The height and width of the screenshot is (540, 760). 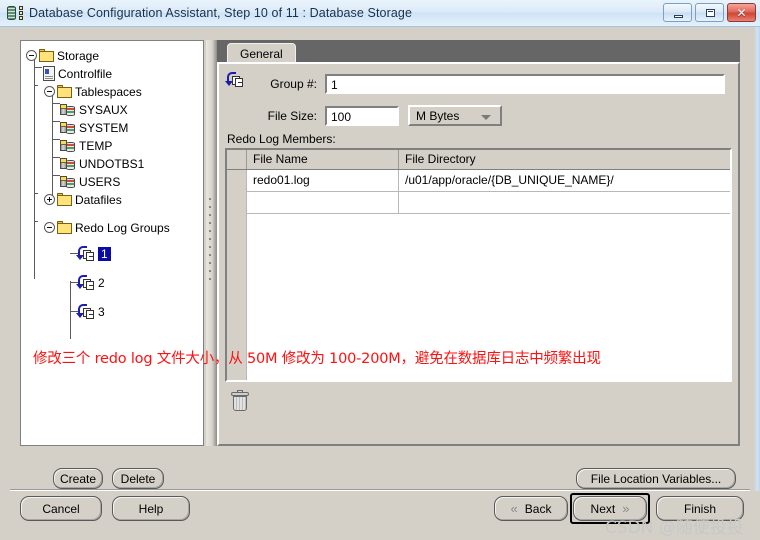 I want to click on tree-item-redo-log-group-2: 2, so click(x=90, y=282).